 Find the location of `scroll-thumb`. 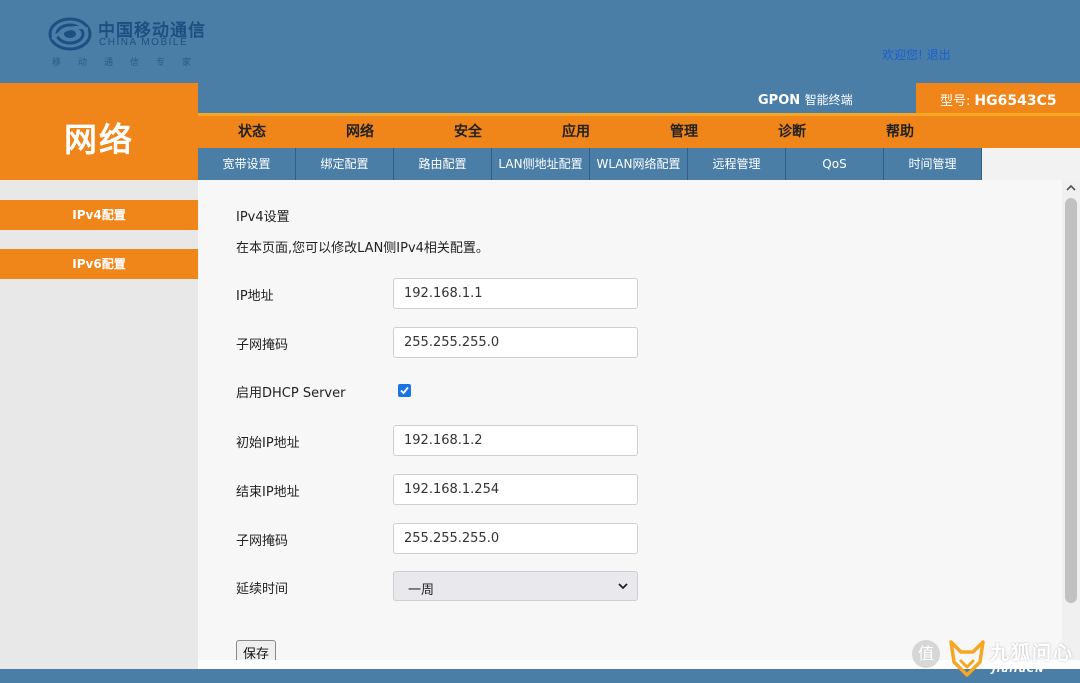

scroll-thumb is located at coordinates (1071, 400).